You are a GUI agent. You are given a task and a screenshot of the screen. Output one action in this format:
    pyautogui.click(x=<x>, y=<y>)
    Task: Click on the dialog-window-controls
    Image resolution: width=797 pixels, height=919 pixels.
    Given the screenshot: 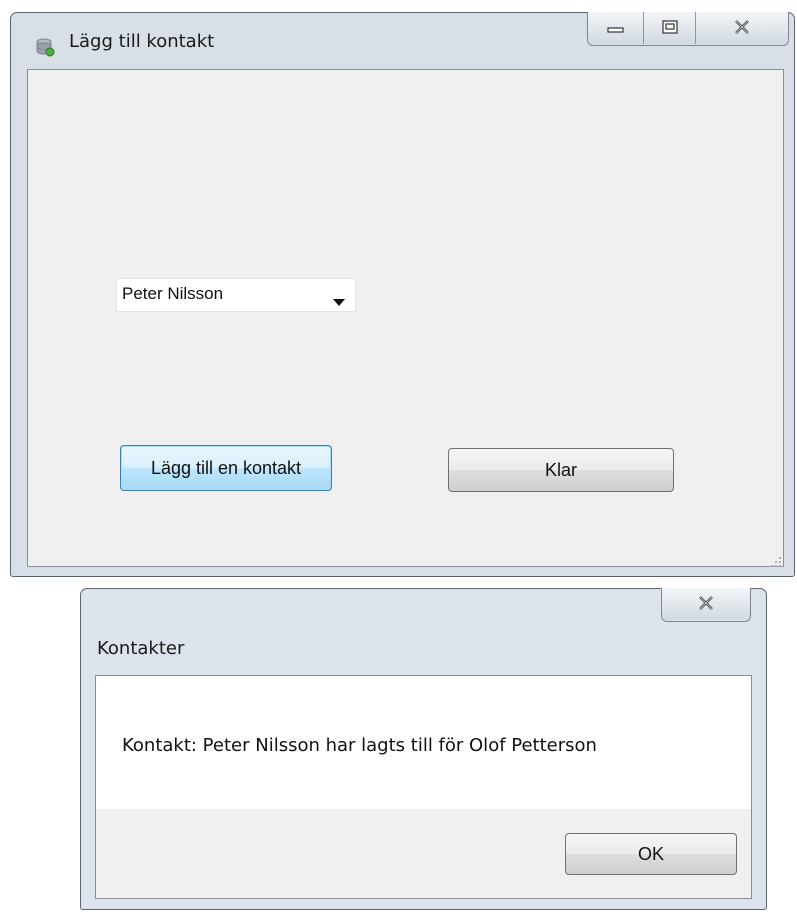 What is the action you would take?
    pyautogui.click(x=706, y=605)
    